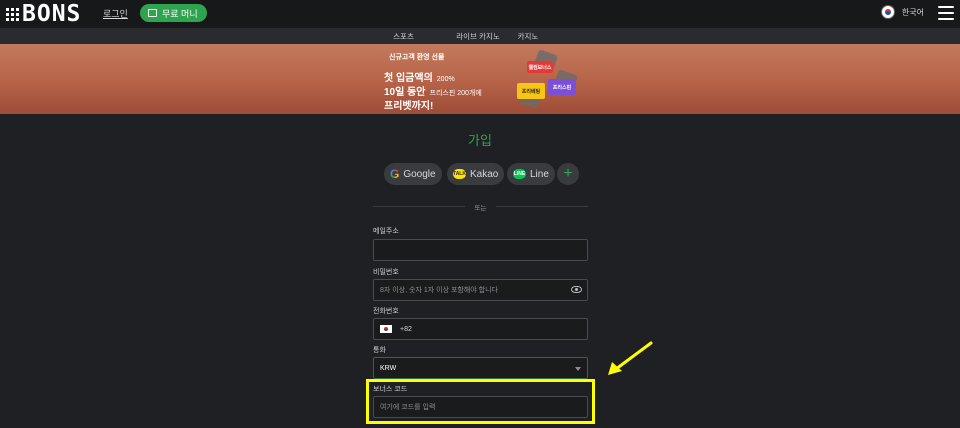  Describe the element at coordinates (459, 174) in the screenshot. I see `kakao-icon: TALK` at that location.